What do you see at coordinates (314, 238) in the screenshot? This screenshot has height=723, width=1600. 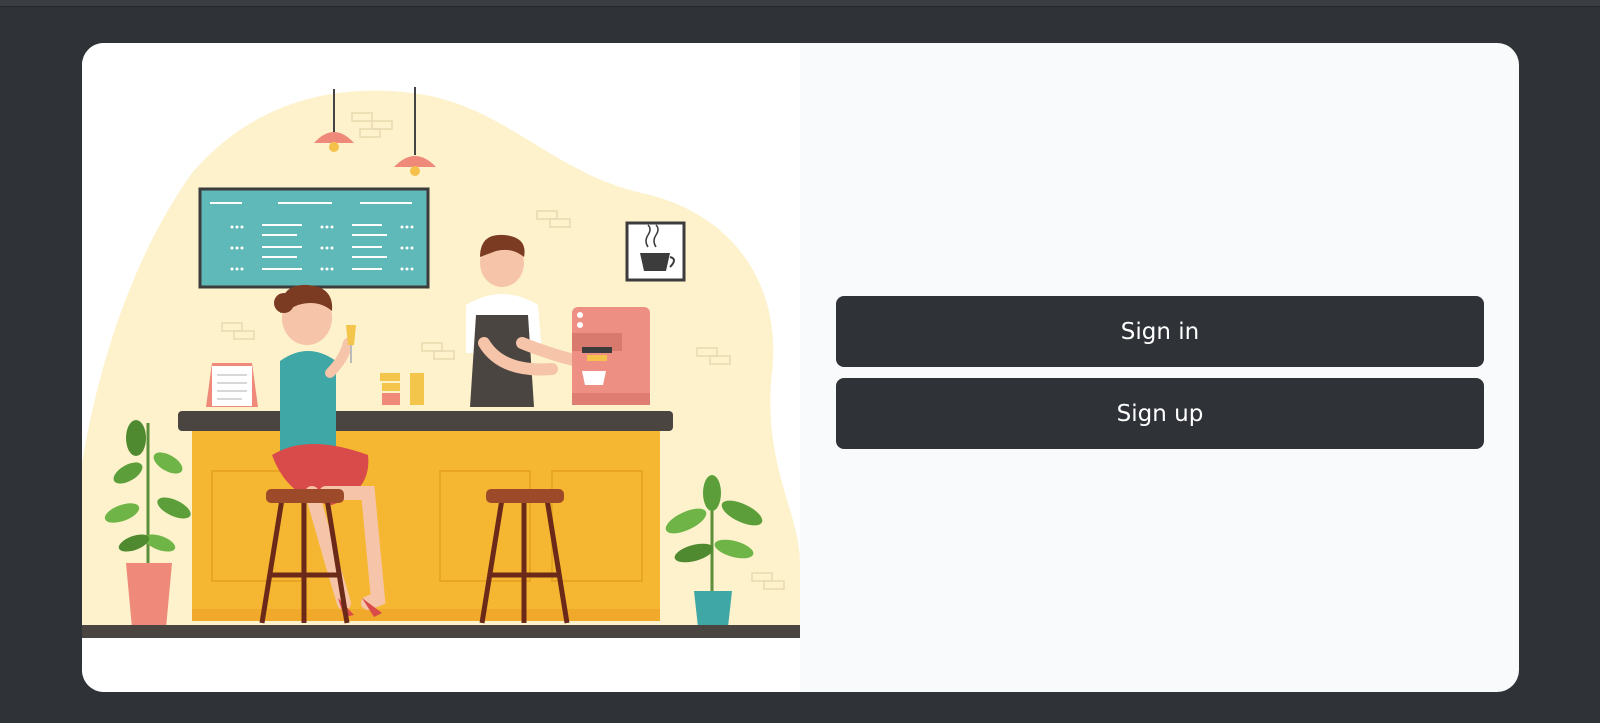 I see `menu-board` at bounding box center [314, 238].